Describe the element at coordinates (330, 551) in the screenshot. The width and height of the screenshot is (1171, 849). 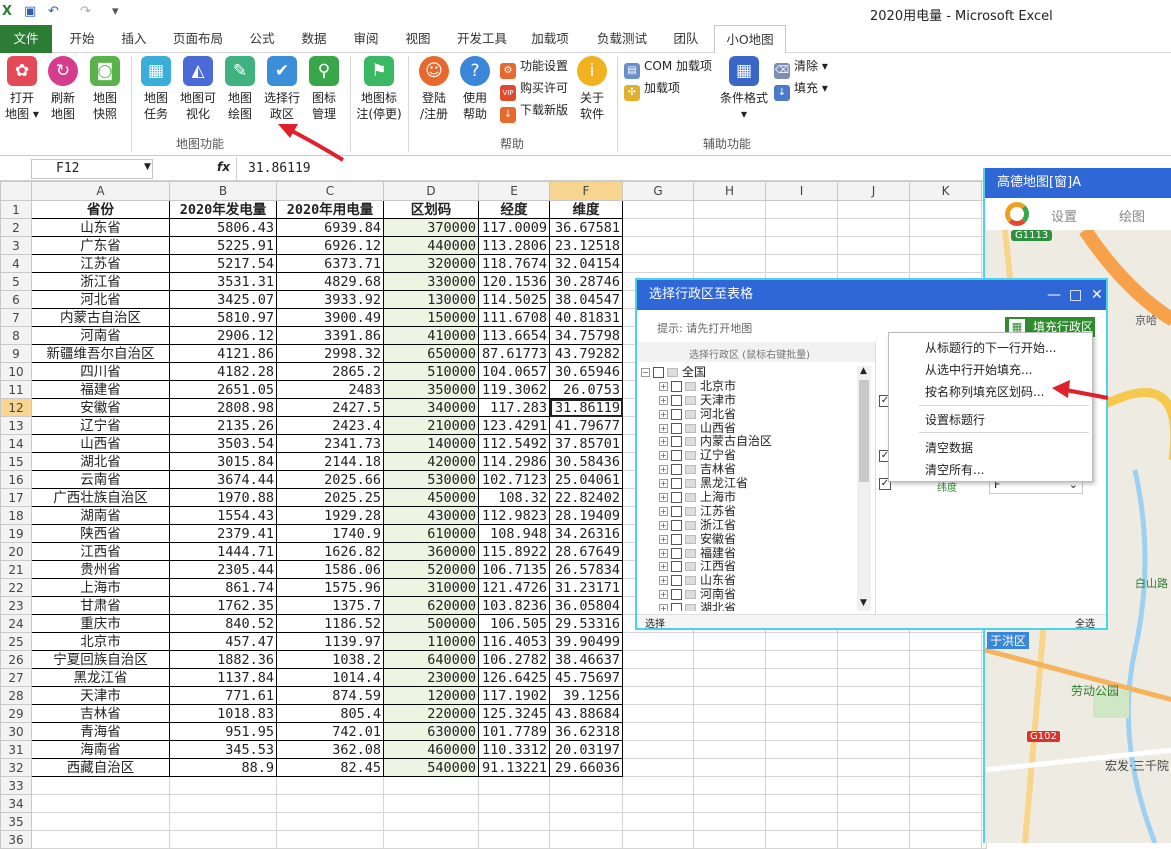
I see `data-cell: 1626.82` at that location.